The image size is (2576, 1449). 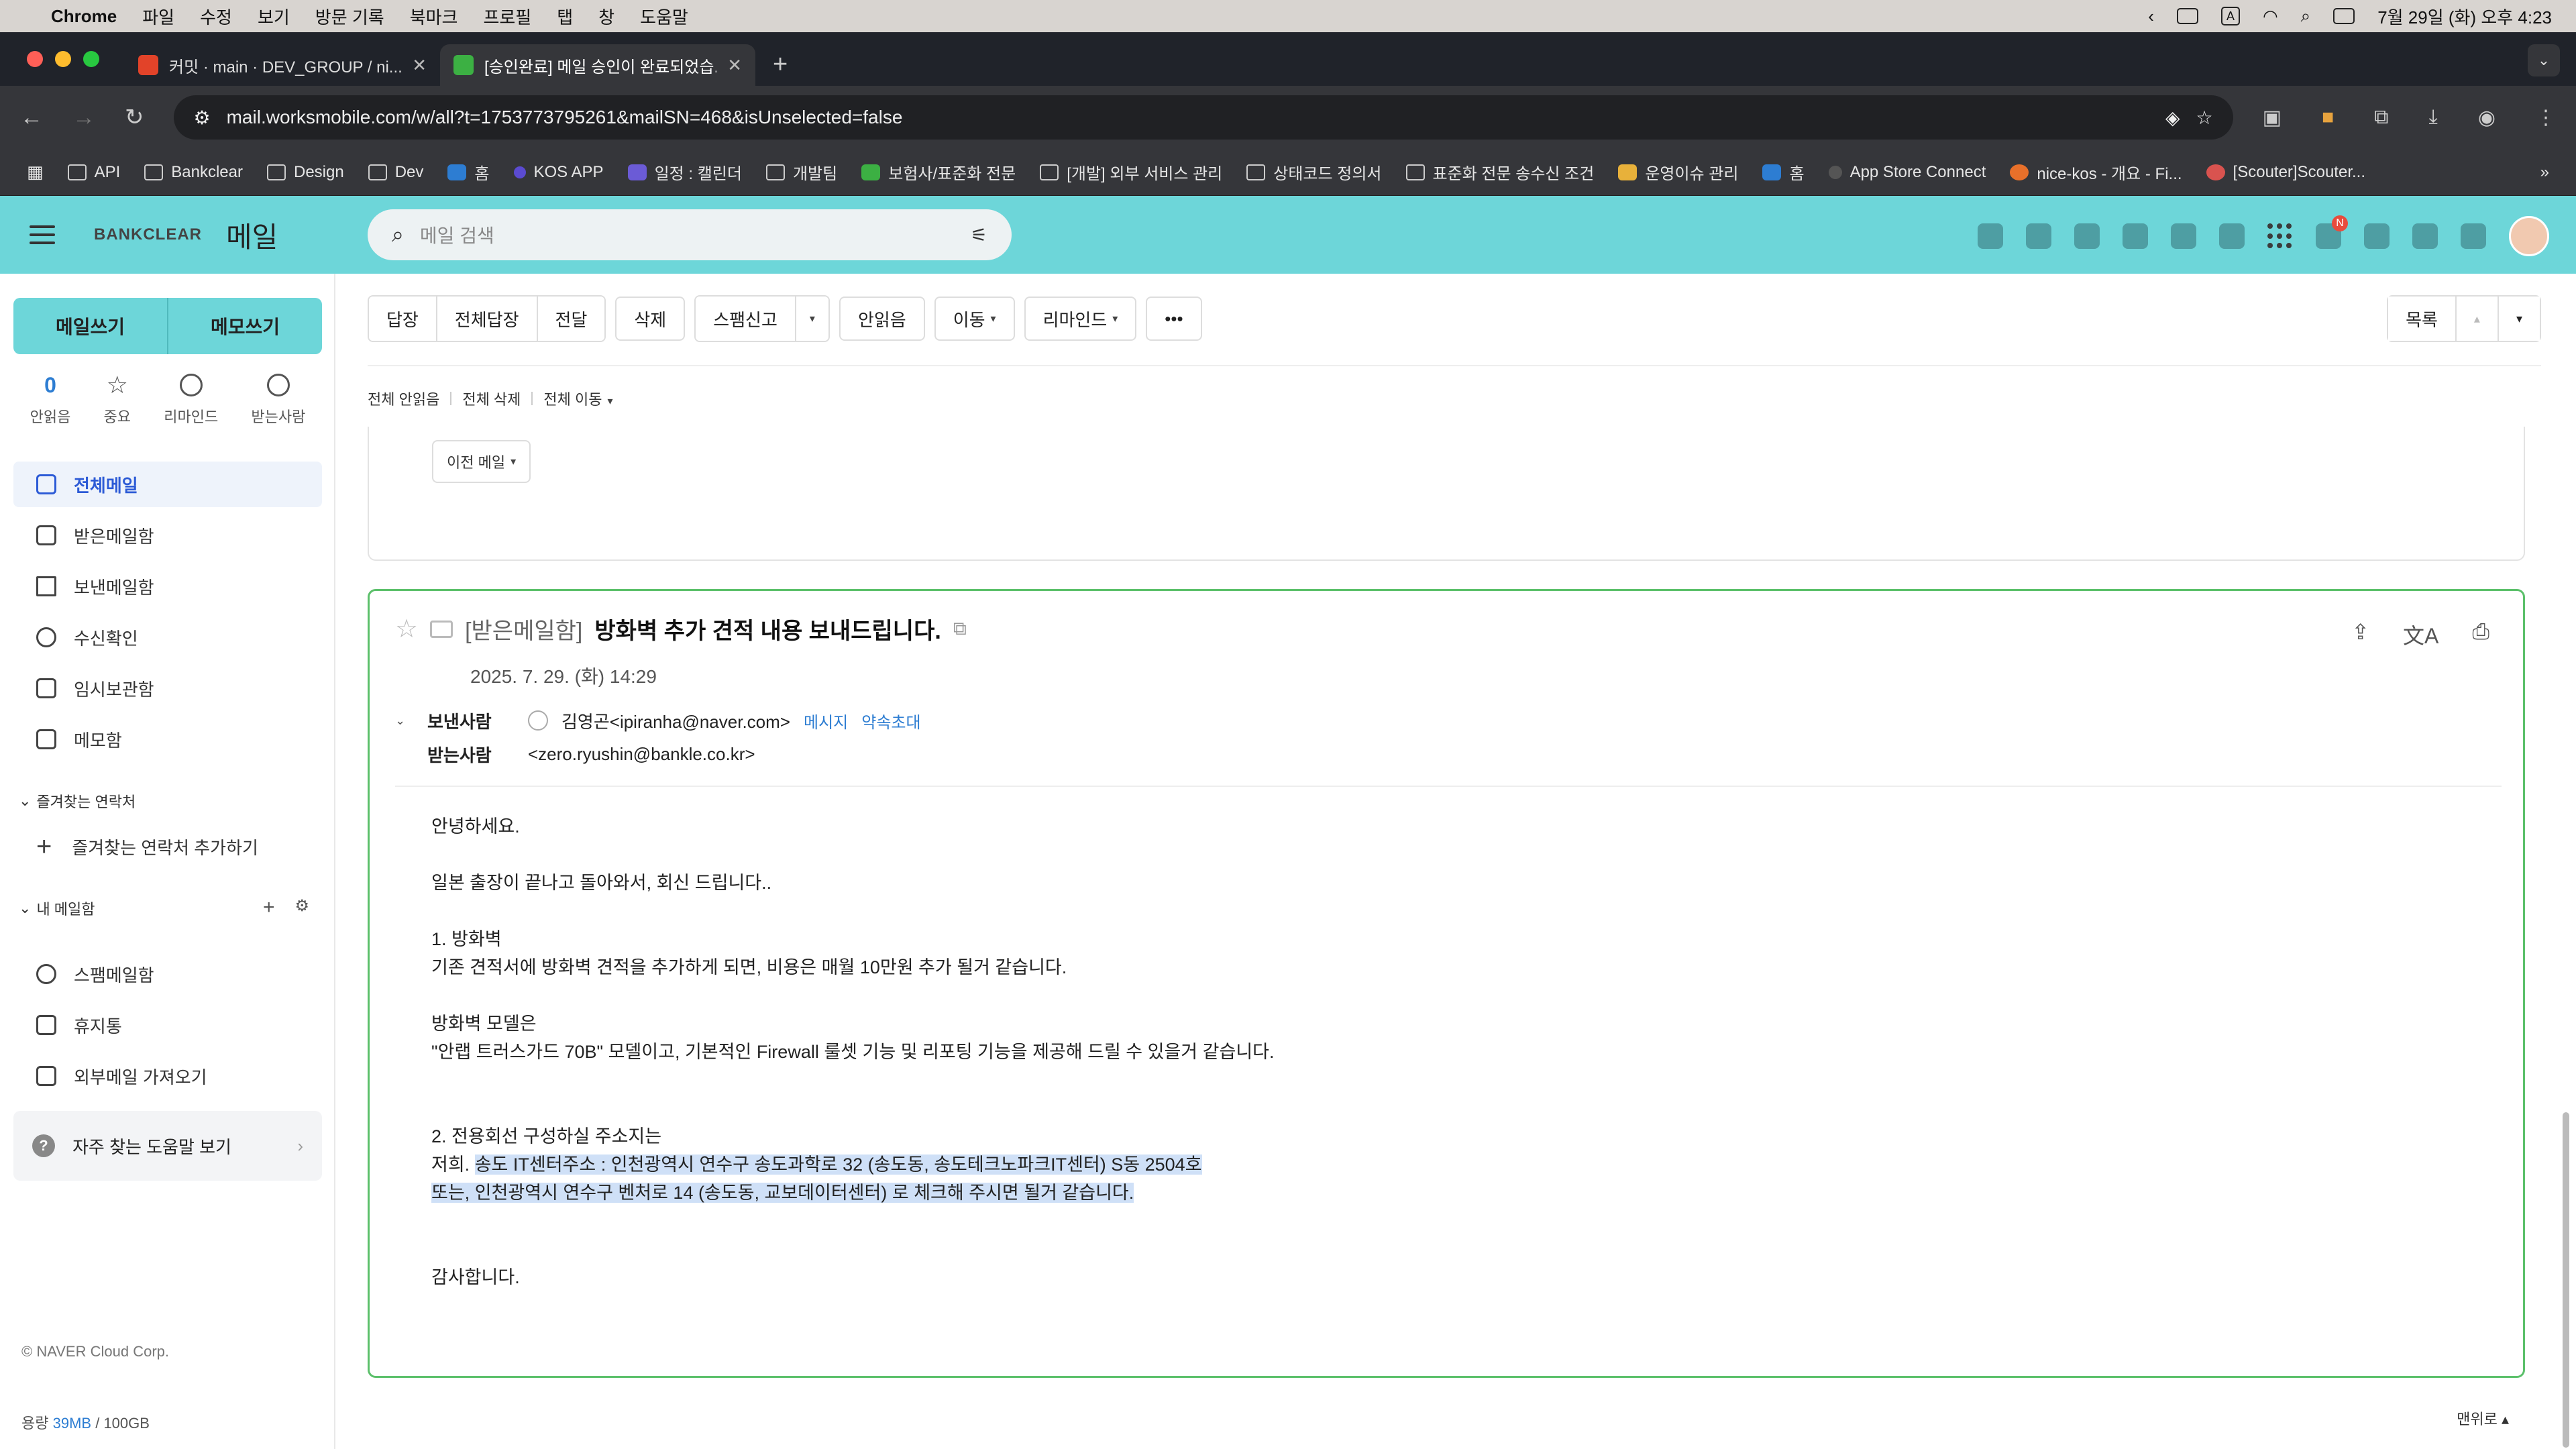 I want to click on hamburger-menu-icon, so click(x=42, y=234).